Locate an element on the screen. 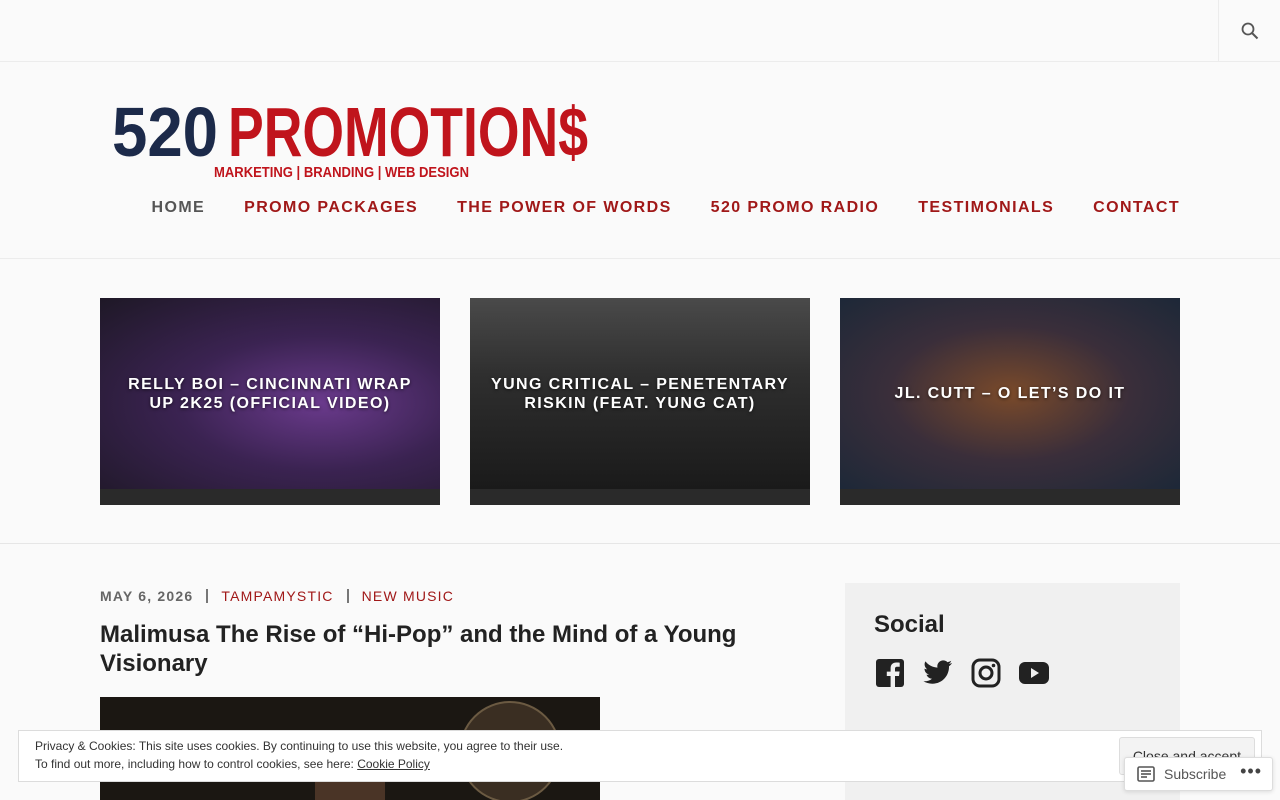 This screenshot has height=800, width=1280. content-divider is located at coordinates (640, 543).